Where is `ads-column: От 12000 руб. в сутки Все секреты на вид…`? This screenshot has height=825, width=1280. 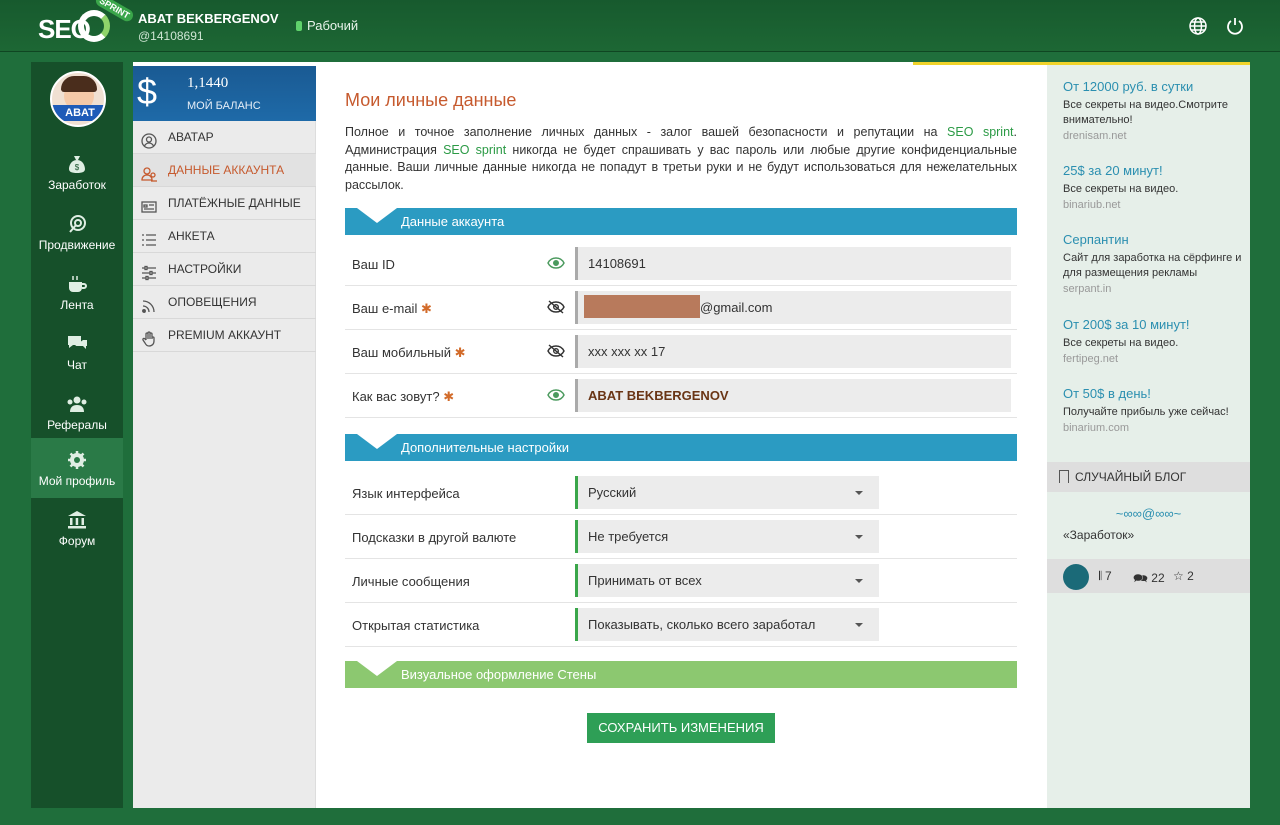 ads-column: От 12000 руб. в сутки Все секреты на вид… is located at coordinates (1148, 436).